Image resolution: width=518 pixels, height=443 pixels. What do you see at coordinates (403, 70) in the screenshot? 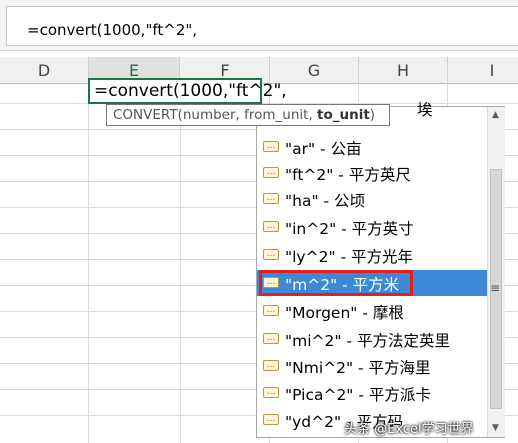
I see `column-header-h: H` at bounding box center [403, 70].